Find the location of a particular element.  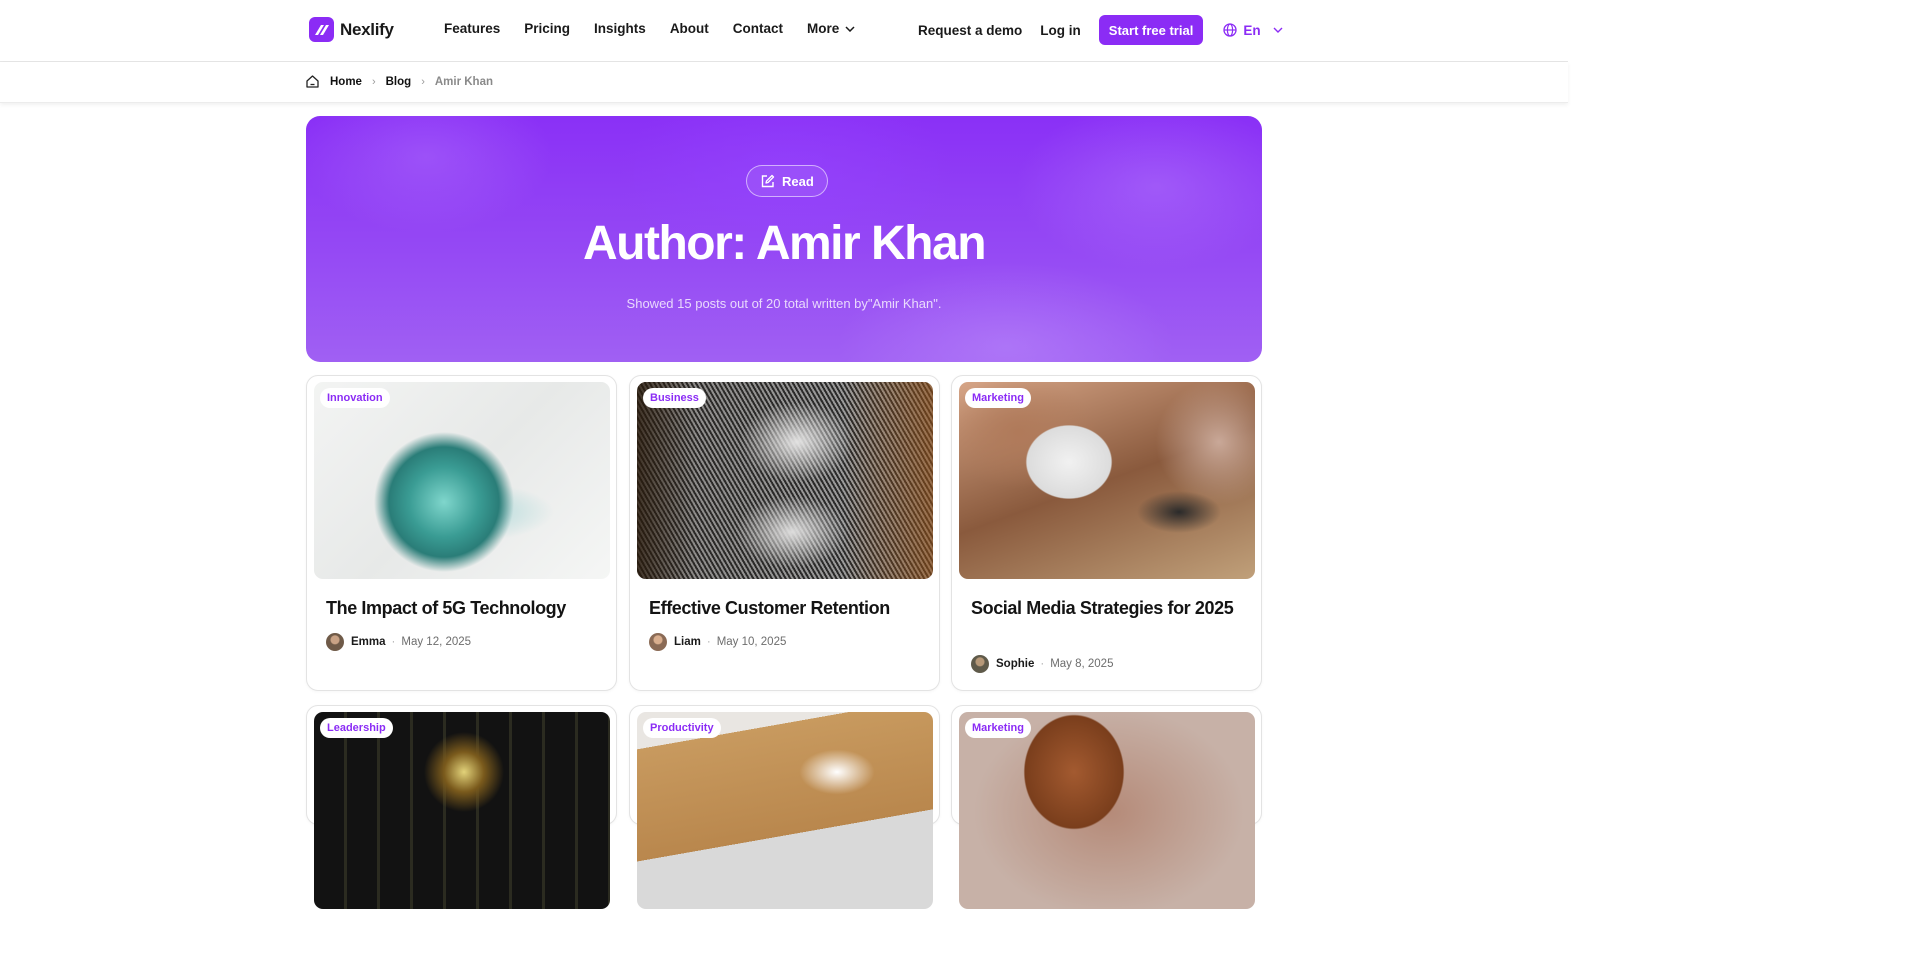

breadcrumb-current: Amir Khan is located at coordinates (464, 81).